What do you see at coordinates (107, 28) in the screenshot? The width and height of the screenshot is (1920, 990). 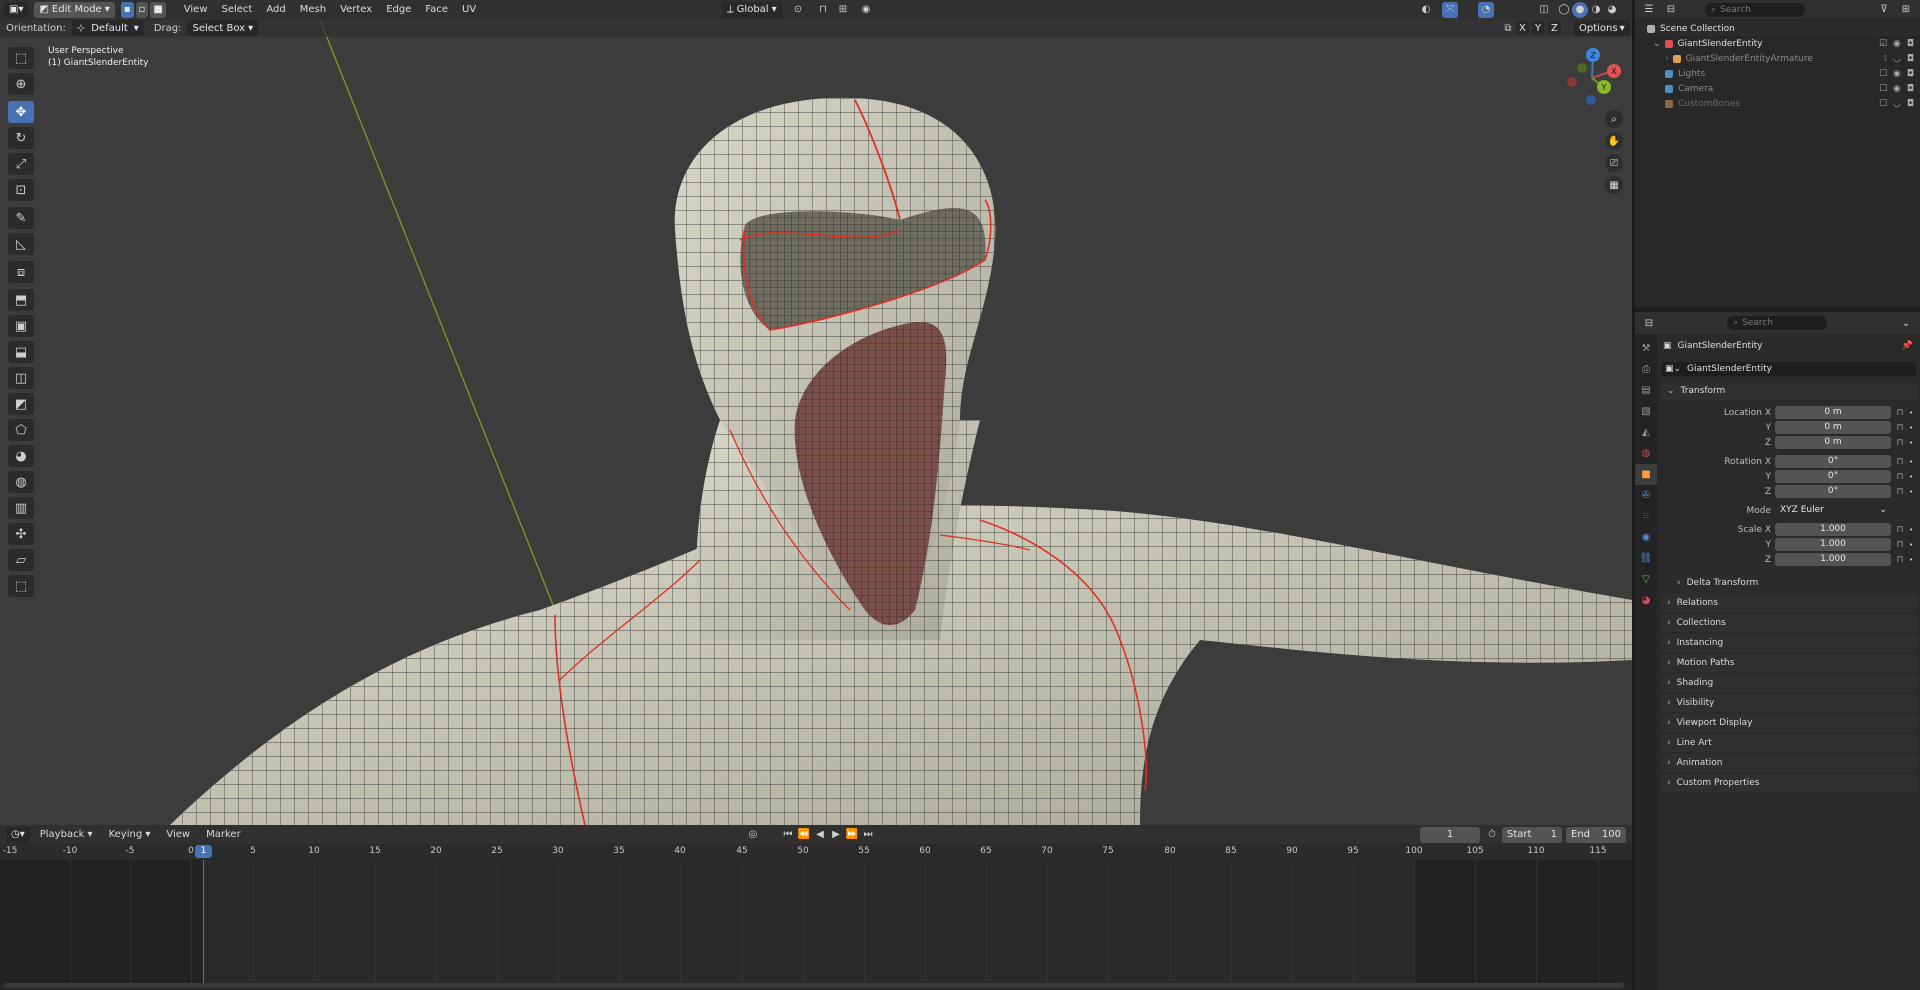 I see `orientation-dropdown: ⊹ Default ▾` at bounding box center [107, 28].